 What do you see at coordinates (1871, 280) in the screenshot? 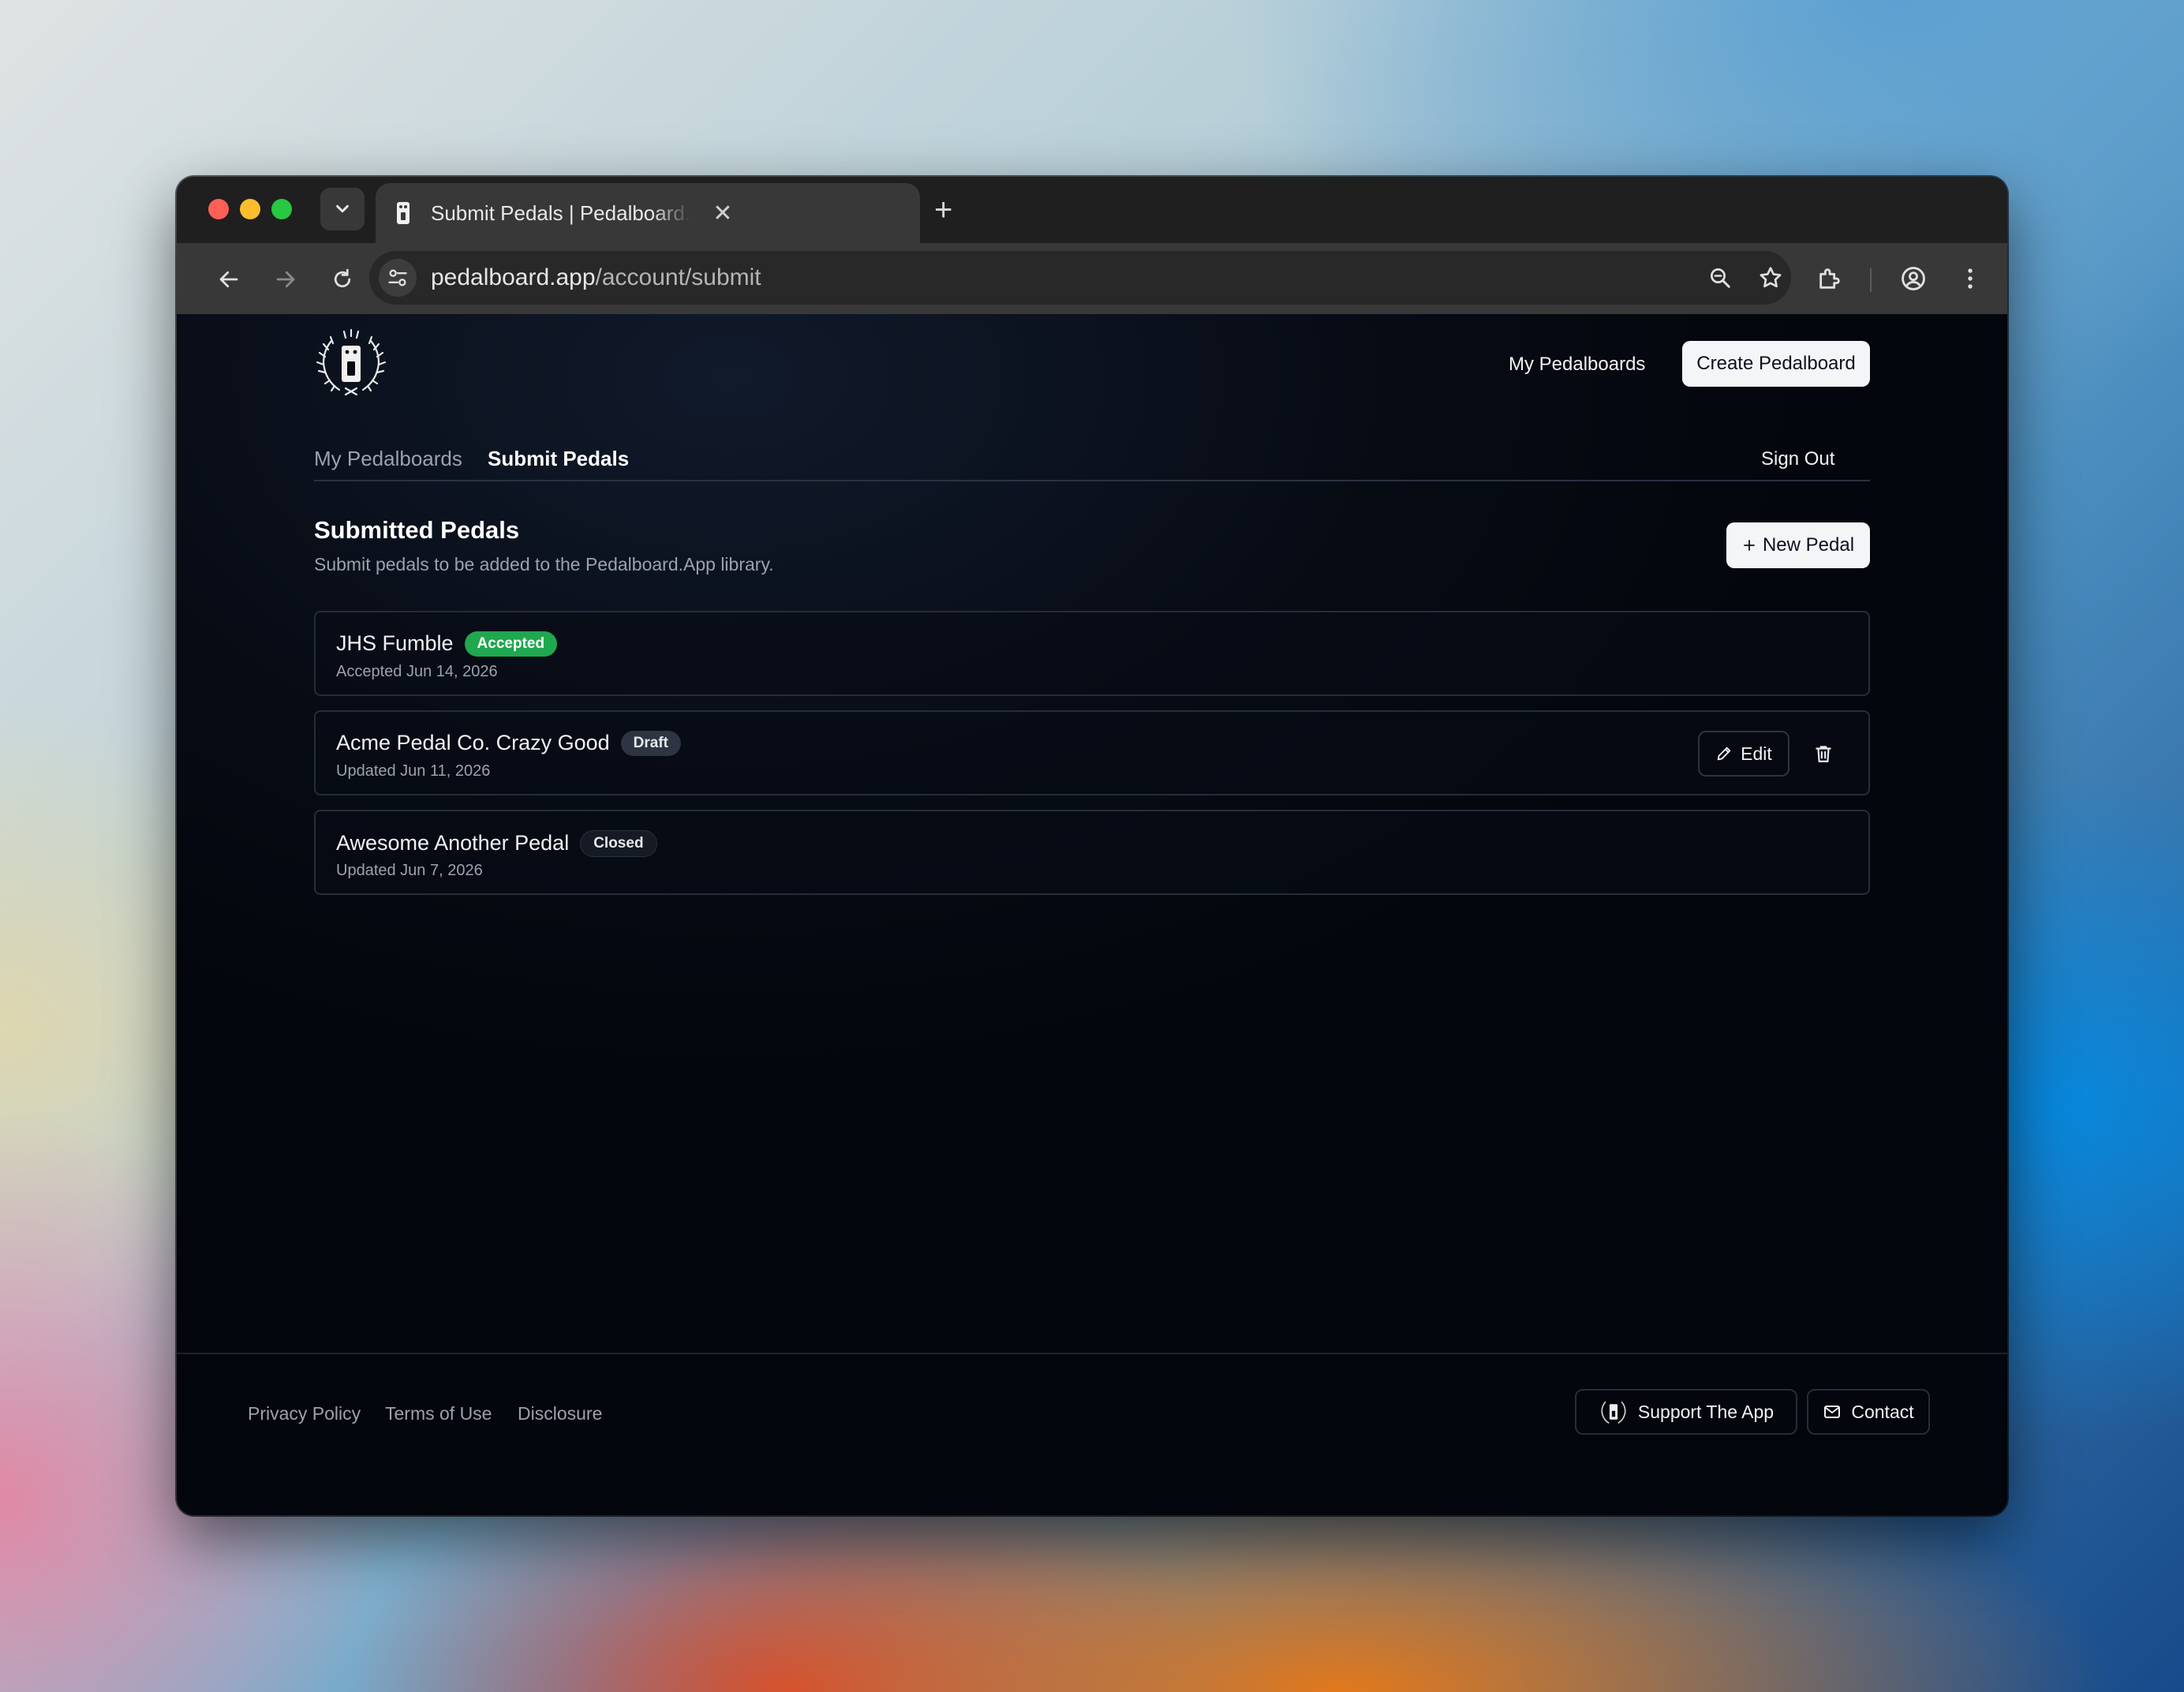
I see `toolbar-separator` at bounding box center [1871, 280].